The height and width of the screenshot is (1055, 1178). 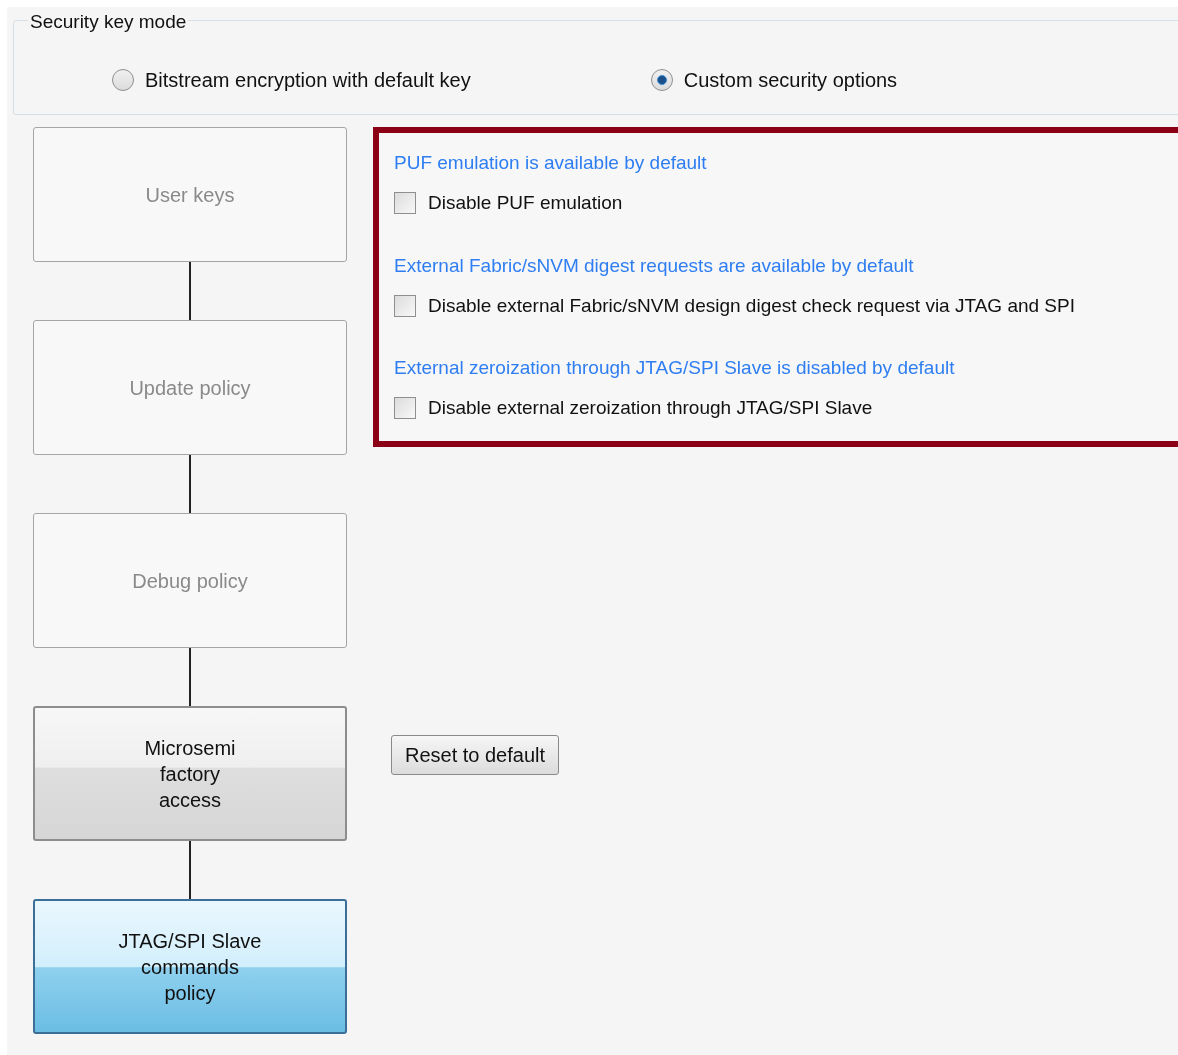 What do you see at coordinates (525, 203) in the screenshot?
I see `checkbox-label: Disable PUF emulation` at bounding box center [525, 203].